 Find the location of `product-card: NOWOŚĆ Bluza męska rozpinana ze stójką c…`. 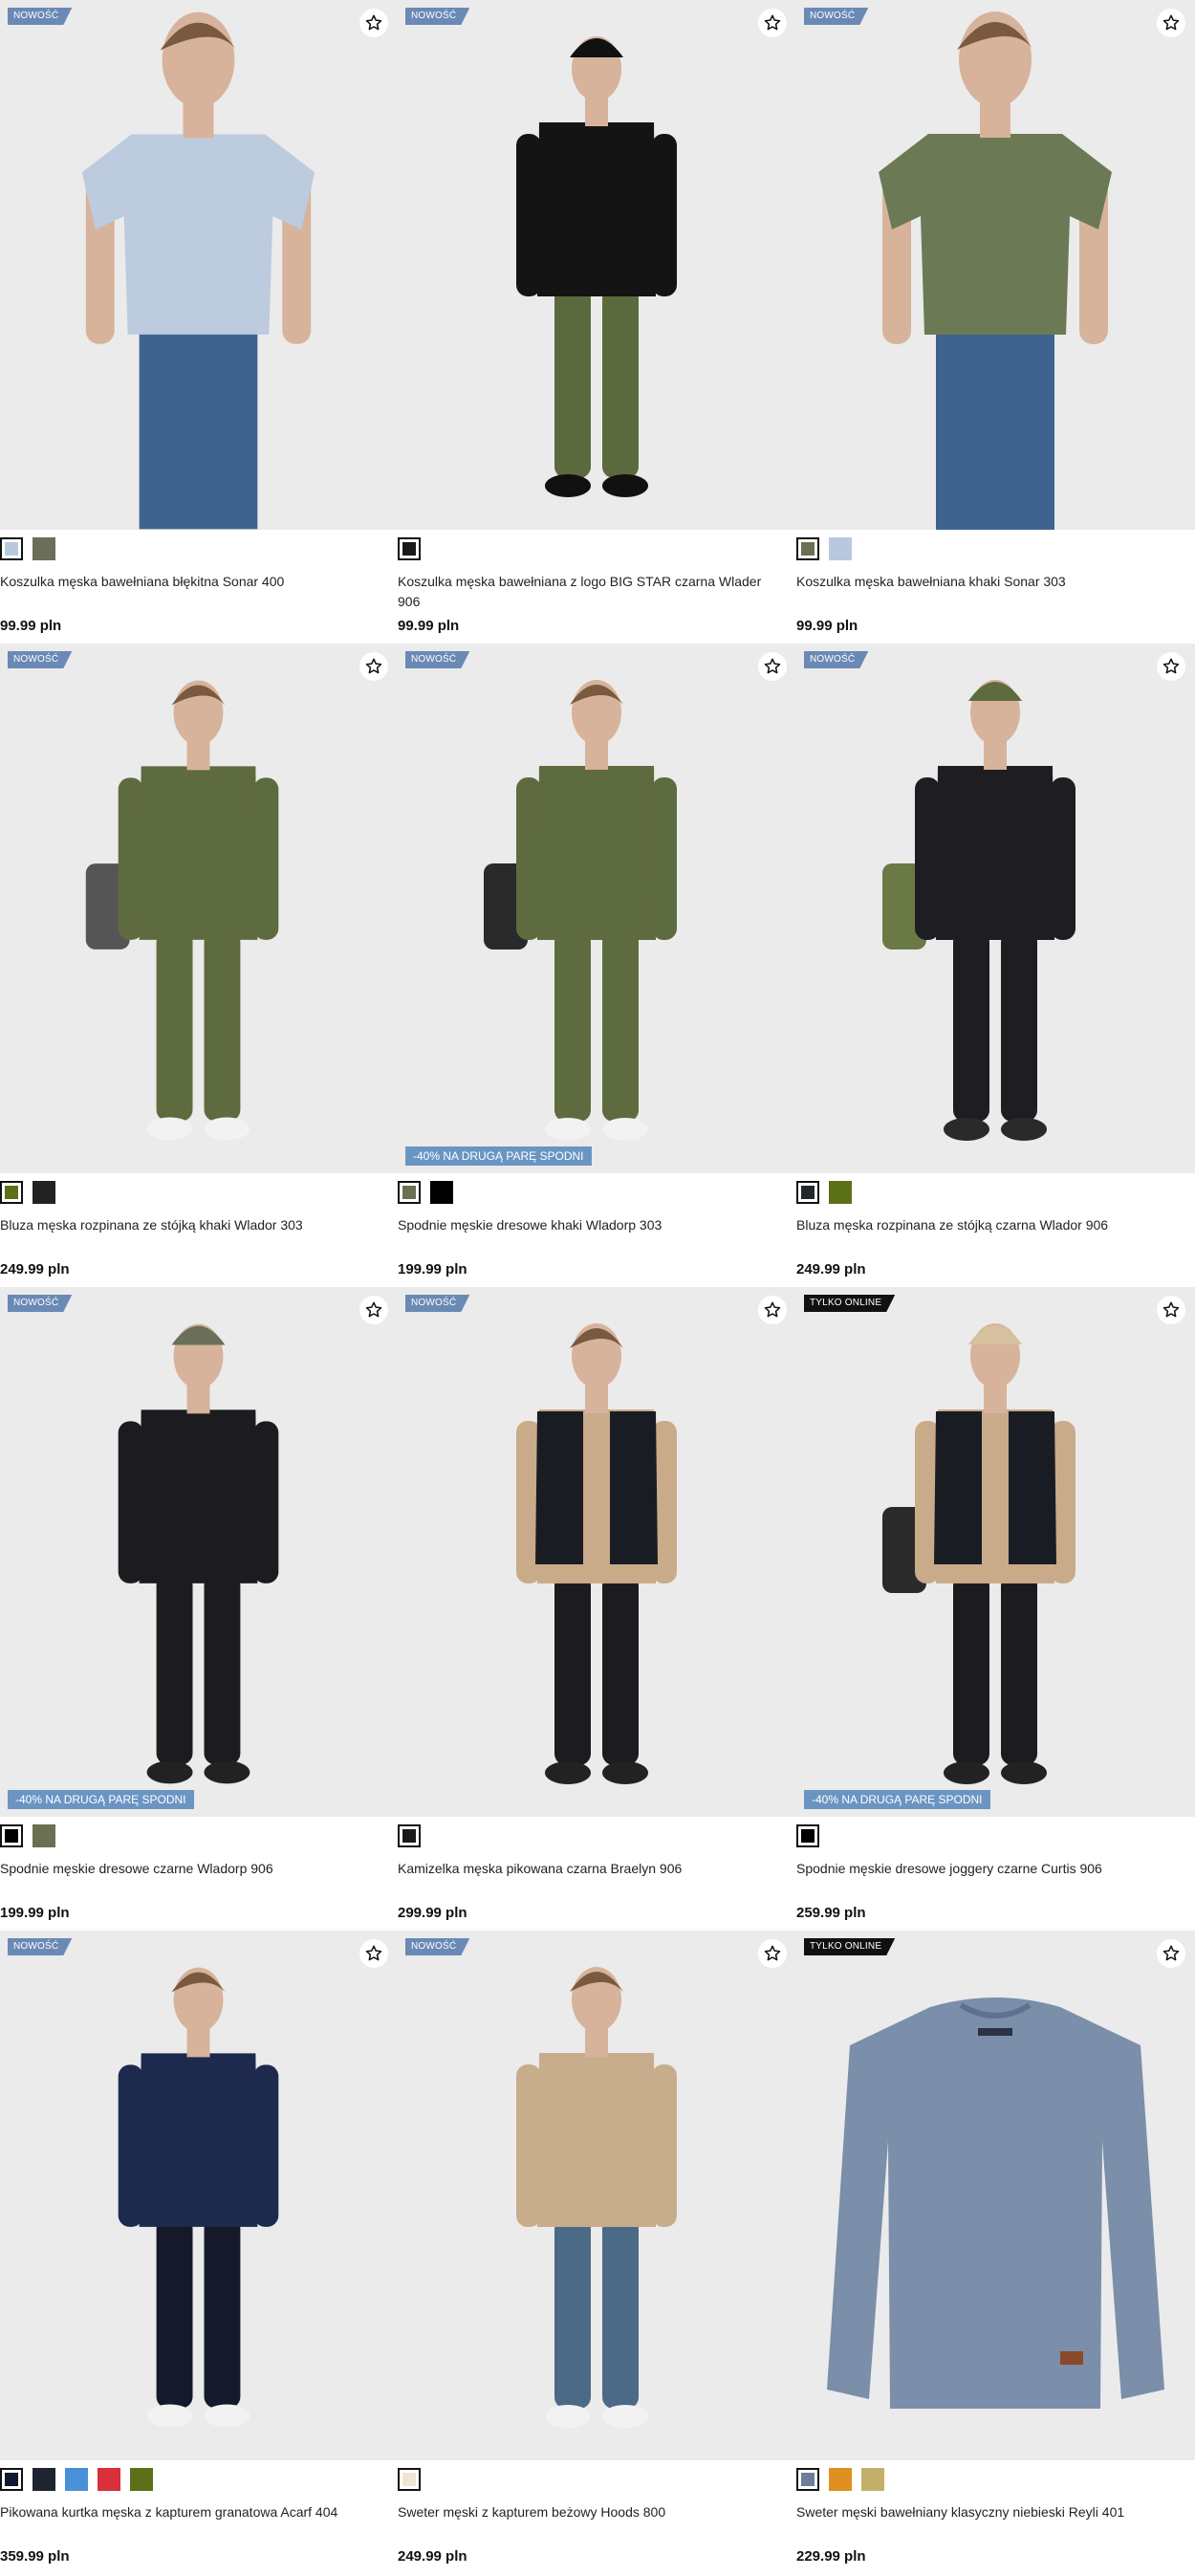

product-card: NOWOŚĆ Bluza męska rozpinana ze stójką c… is located at coordinates (995, 965).